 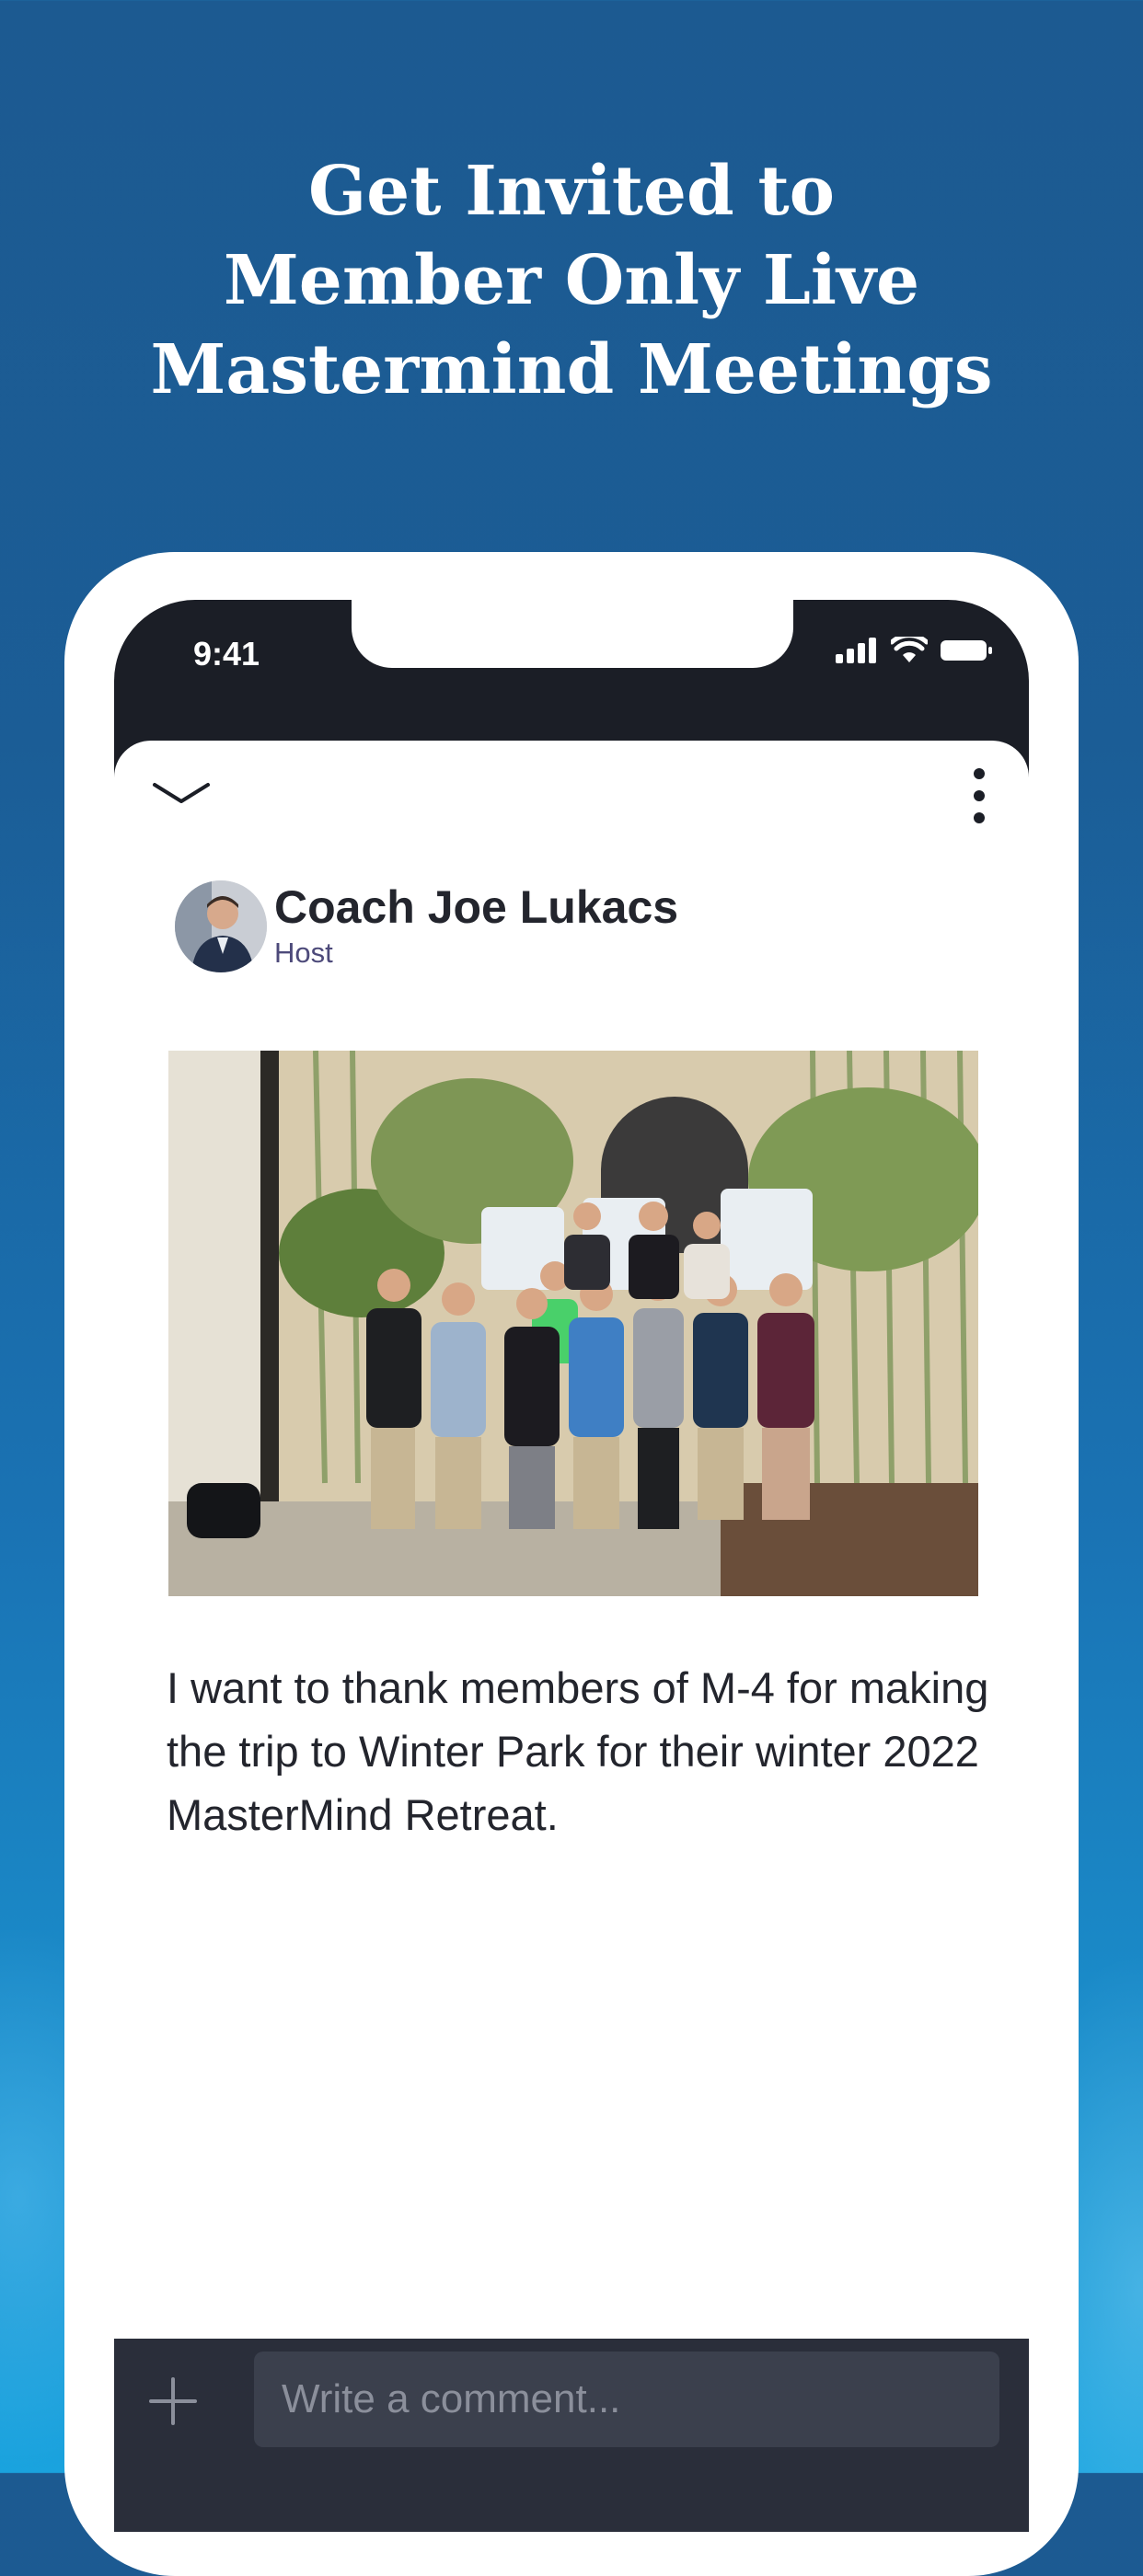 I want to click on author-role: Host, so click(x=304, y=953).